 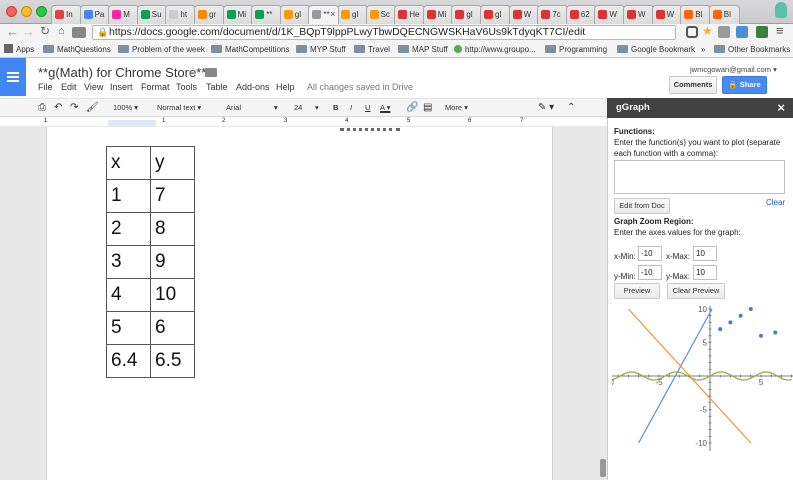 I want to click on more-button: More ▾, so click(x=456, y=107).